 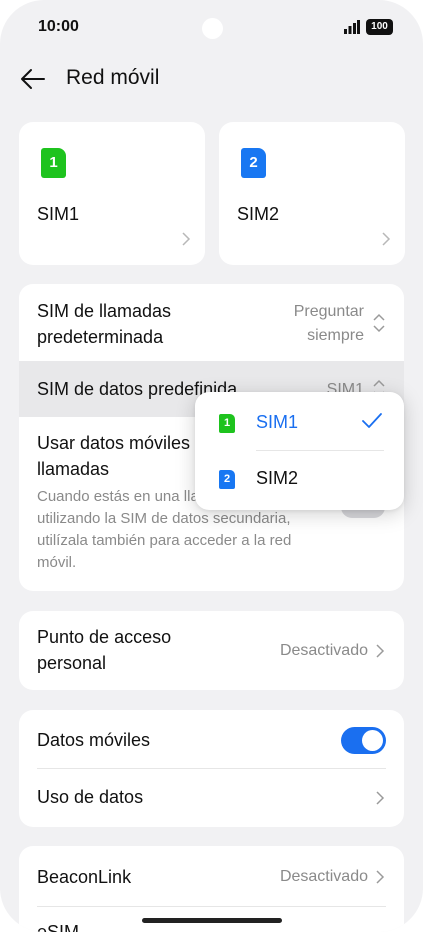 What do you see at coordinates (335, 335) in the screenshot?
I see `calls-sim-value-line2: siempre` at bounding box center [335, 335].